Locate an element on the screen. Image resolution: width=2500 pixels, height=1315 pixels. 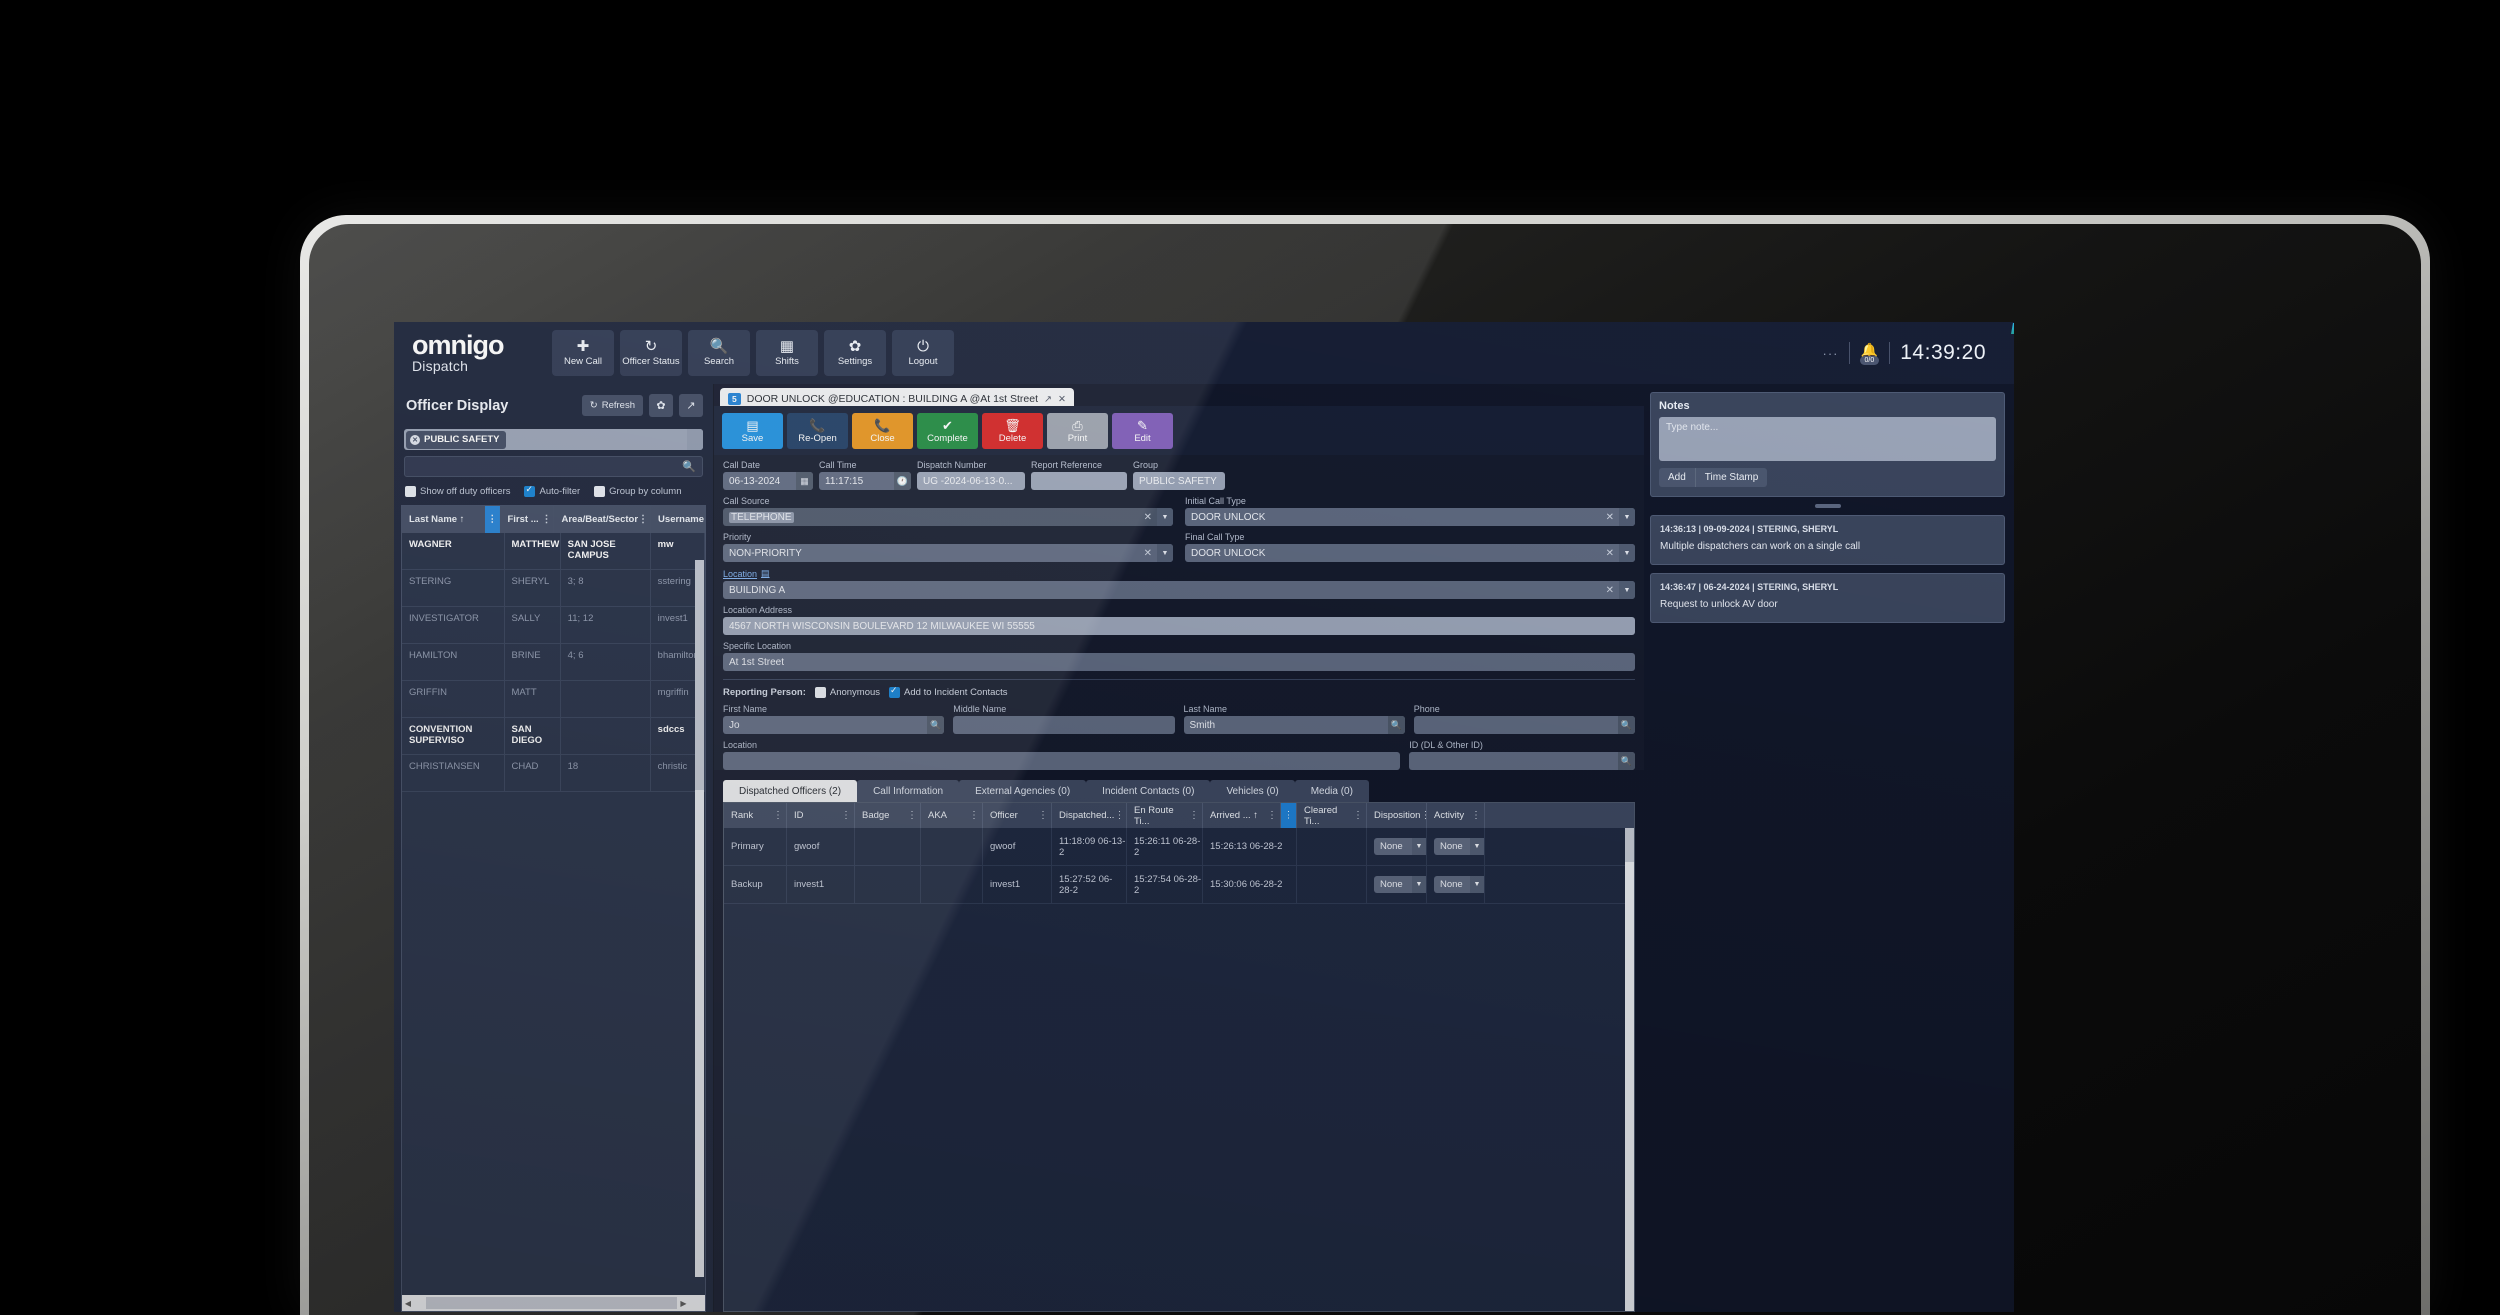
hscrollbar-thumb is located at coordinates (552, 1303).